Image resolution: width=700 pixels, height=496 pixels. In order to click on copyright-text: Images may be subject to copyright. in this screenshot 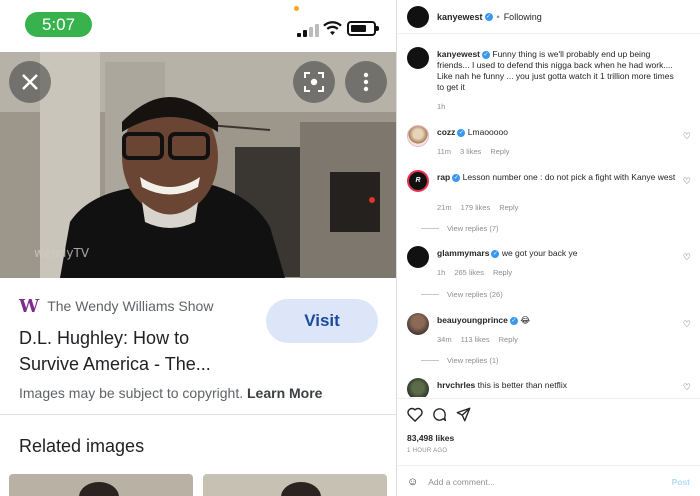, I will do `click(131, 393)`.